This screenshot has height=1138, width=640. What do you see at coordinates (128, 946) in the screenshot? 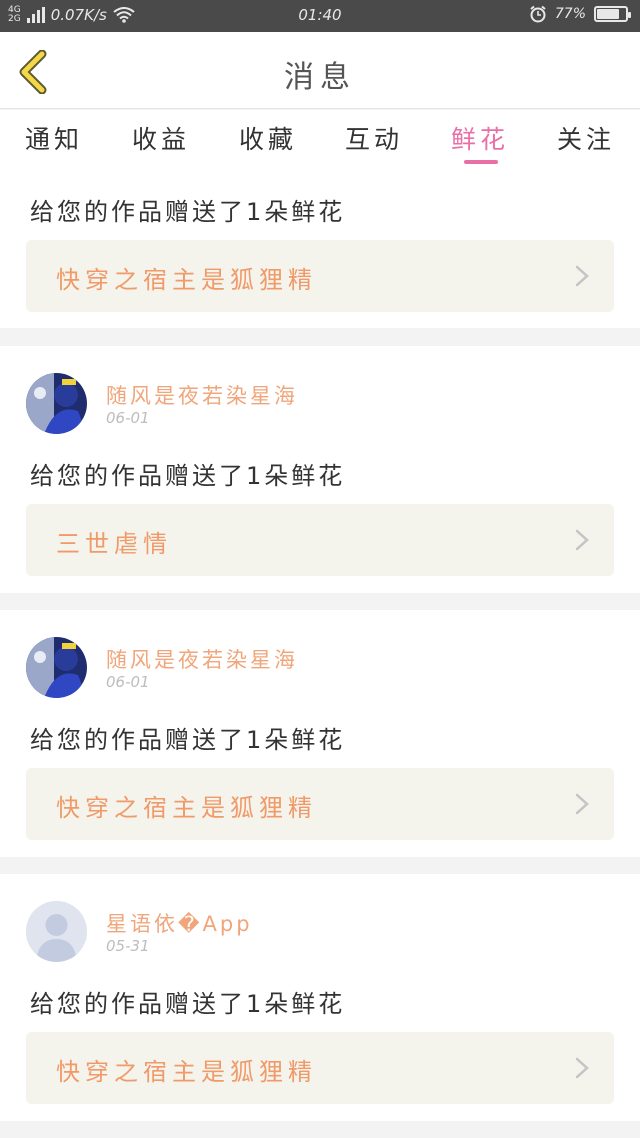
I see `message-date: 05-31` at bounding box center [128, 946].